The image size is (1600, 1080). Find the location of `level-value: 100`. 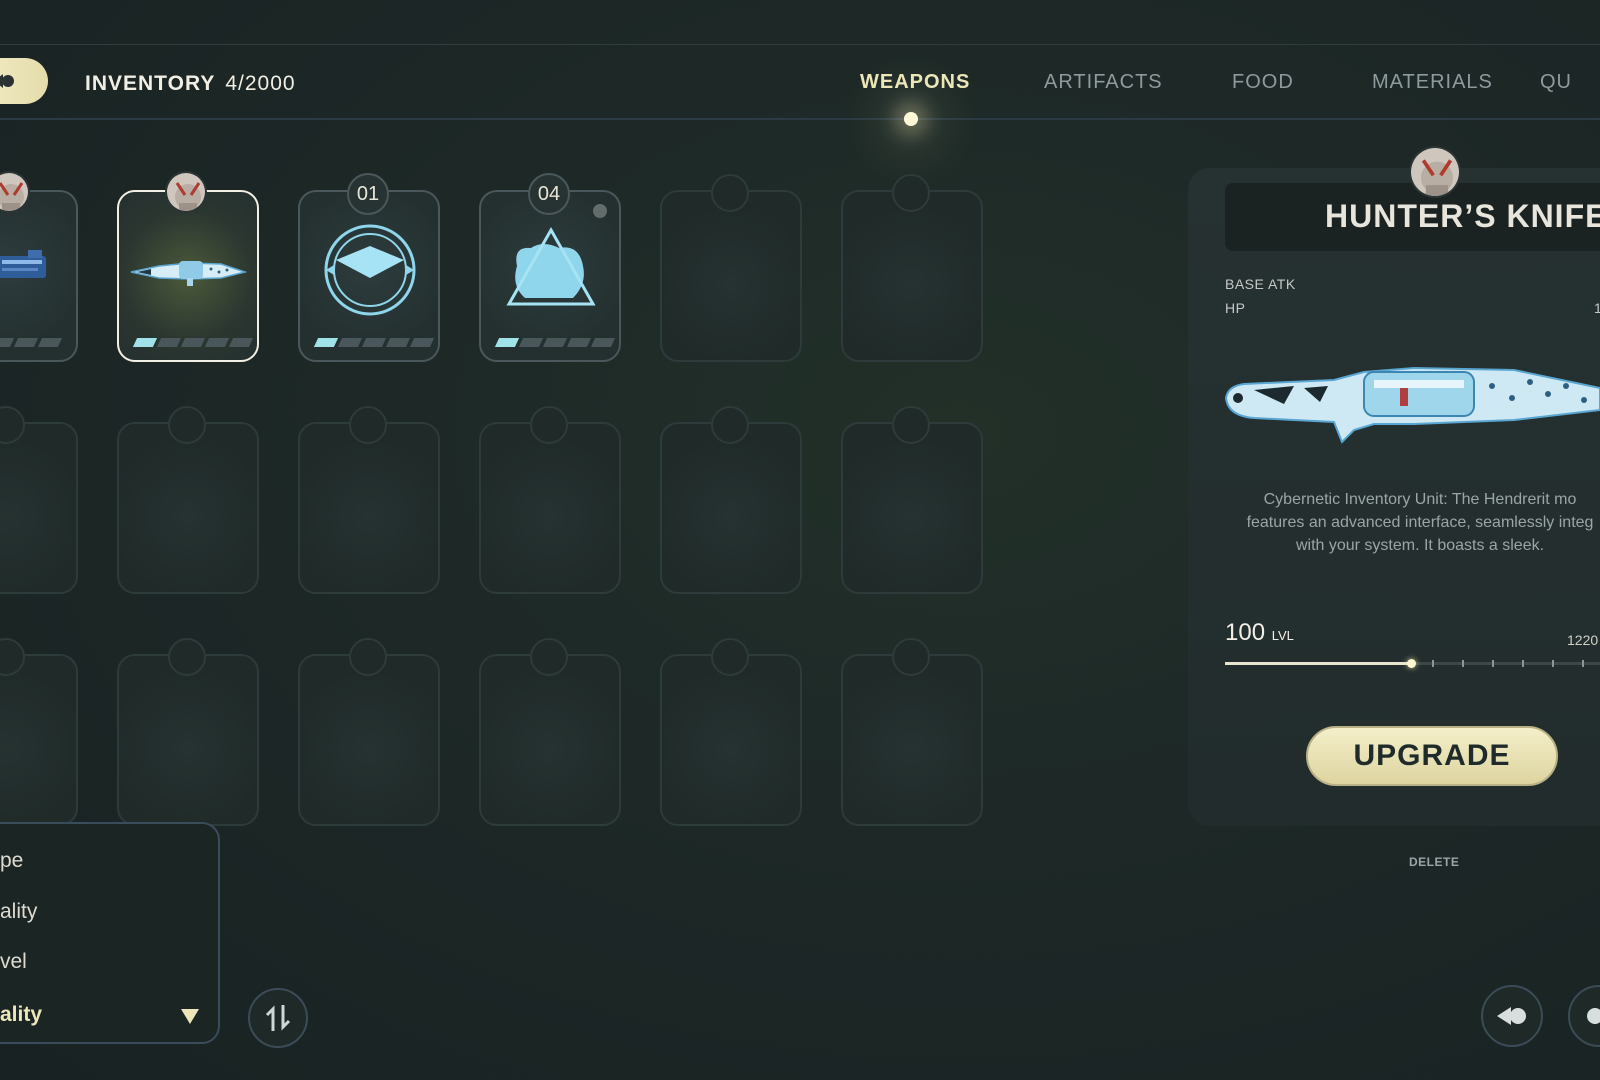

level-value: 100 is located at coordinates (1245, 632).